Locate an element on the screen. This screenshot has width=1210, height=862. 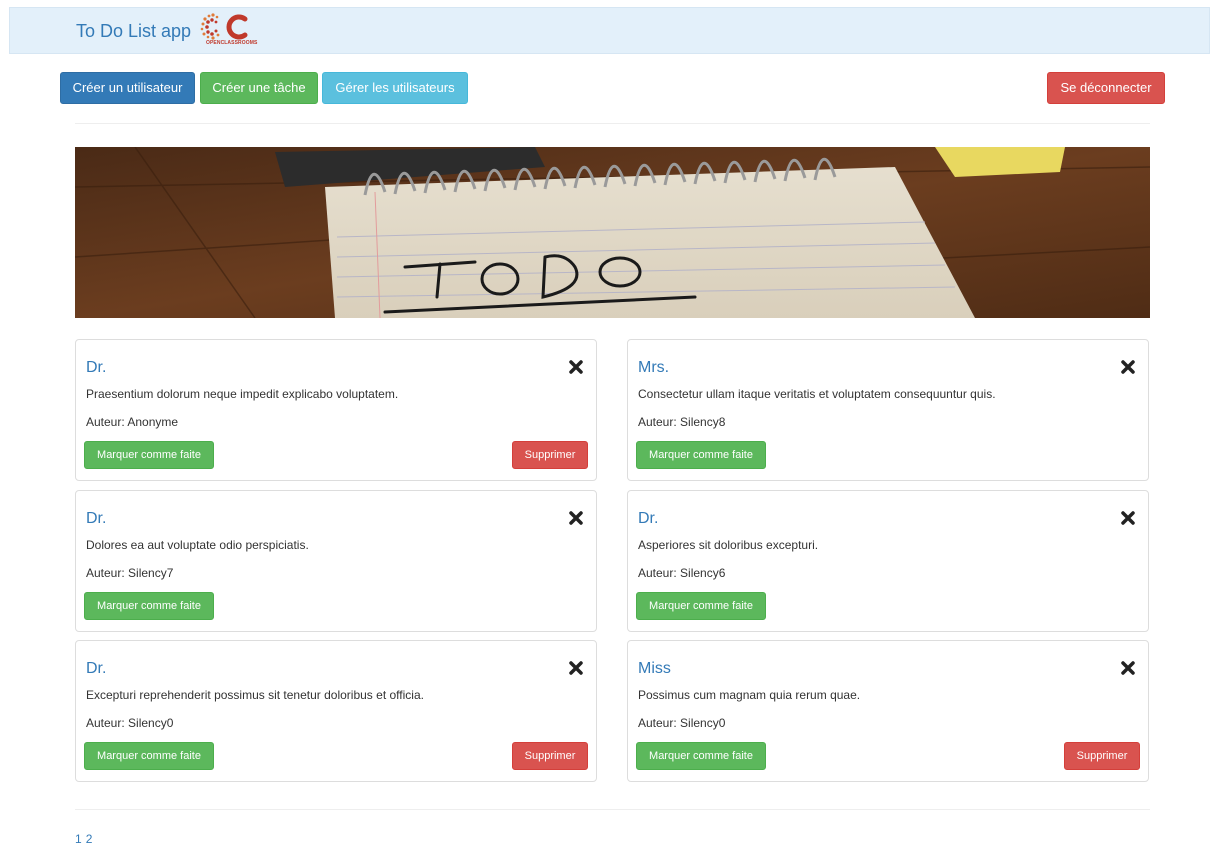
create-task-button: Créer une tâche is located at coordinates (259, 88).